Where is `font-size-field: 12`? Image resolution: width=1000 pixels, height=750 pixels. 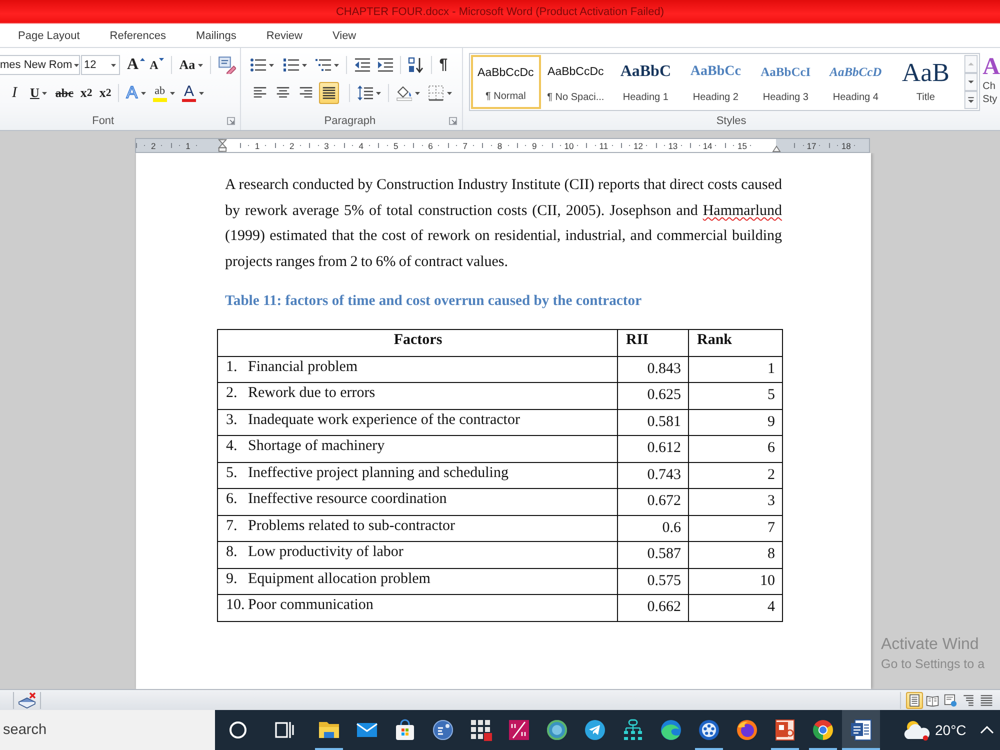
font-size-field: 12 is located at coordinates (100, 65).